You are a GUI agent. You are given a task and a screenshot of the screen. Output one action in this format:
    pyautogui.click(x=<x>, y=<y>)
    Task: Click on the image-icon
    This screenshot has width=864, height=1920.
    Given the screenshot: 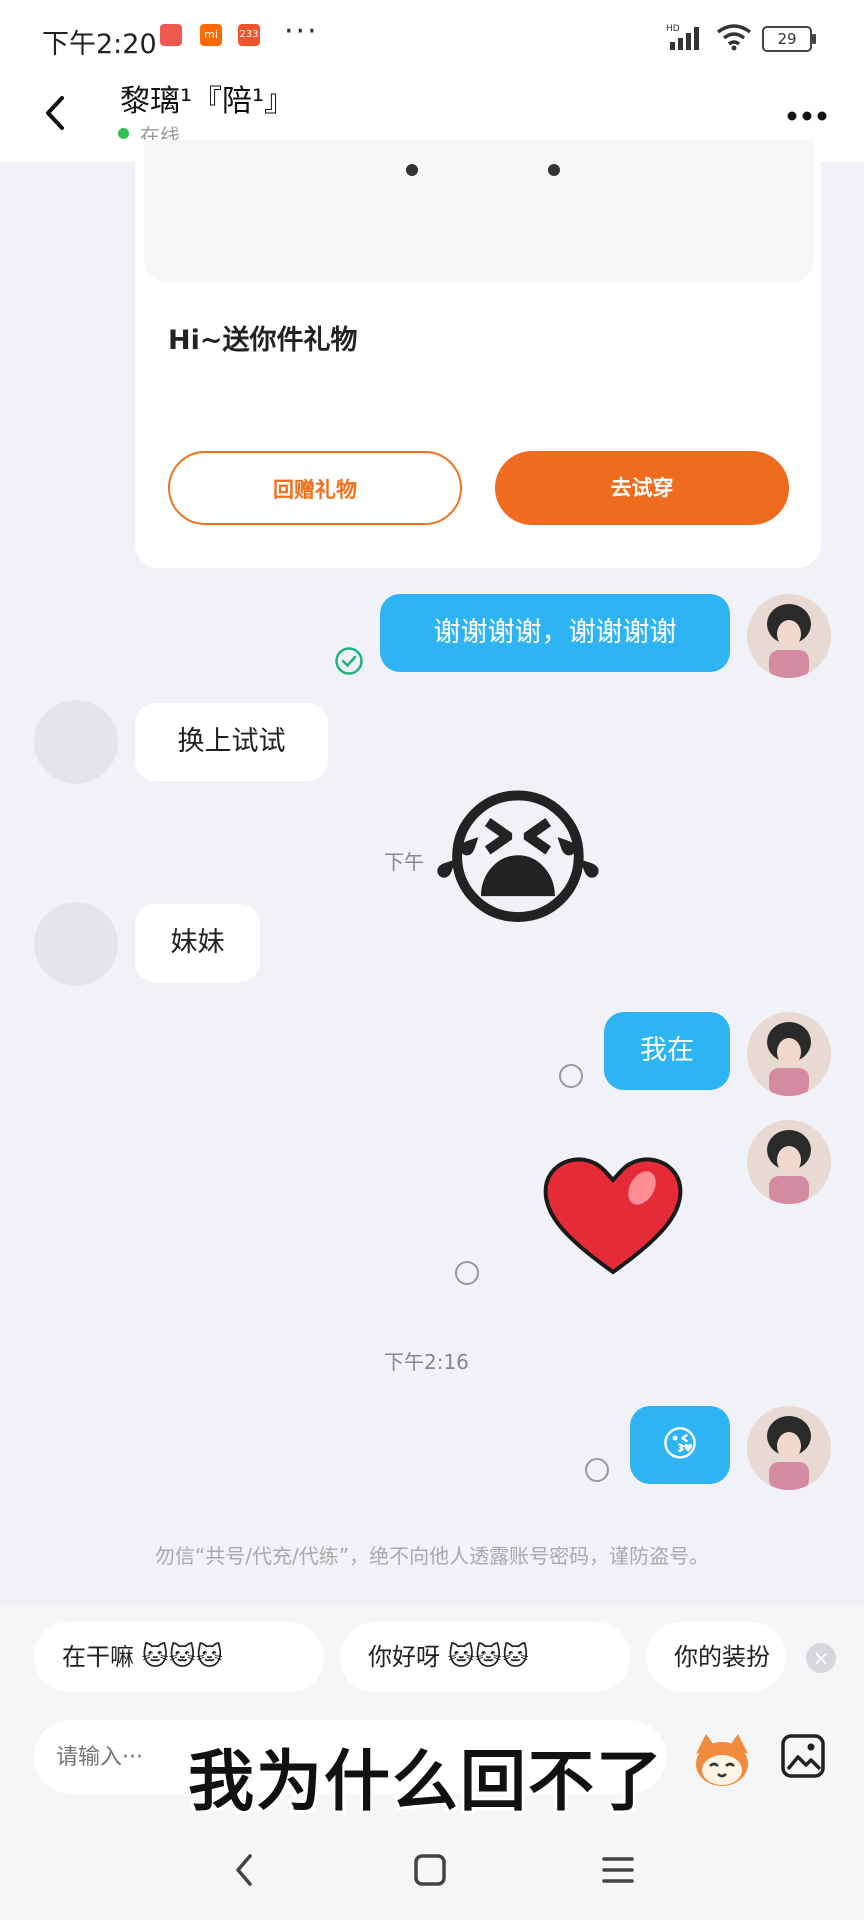 What is the action you would take?
    pyautogui.click(x=803, y=1756)
    